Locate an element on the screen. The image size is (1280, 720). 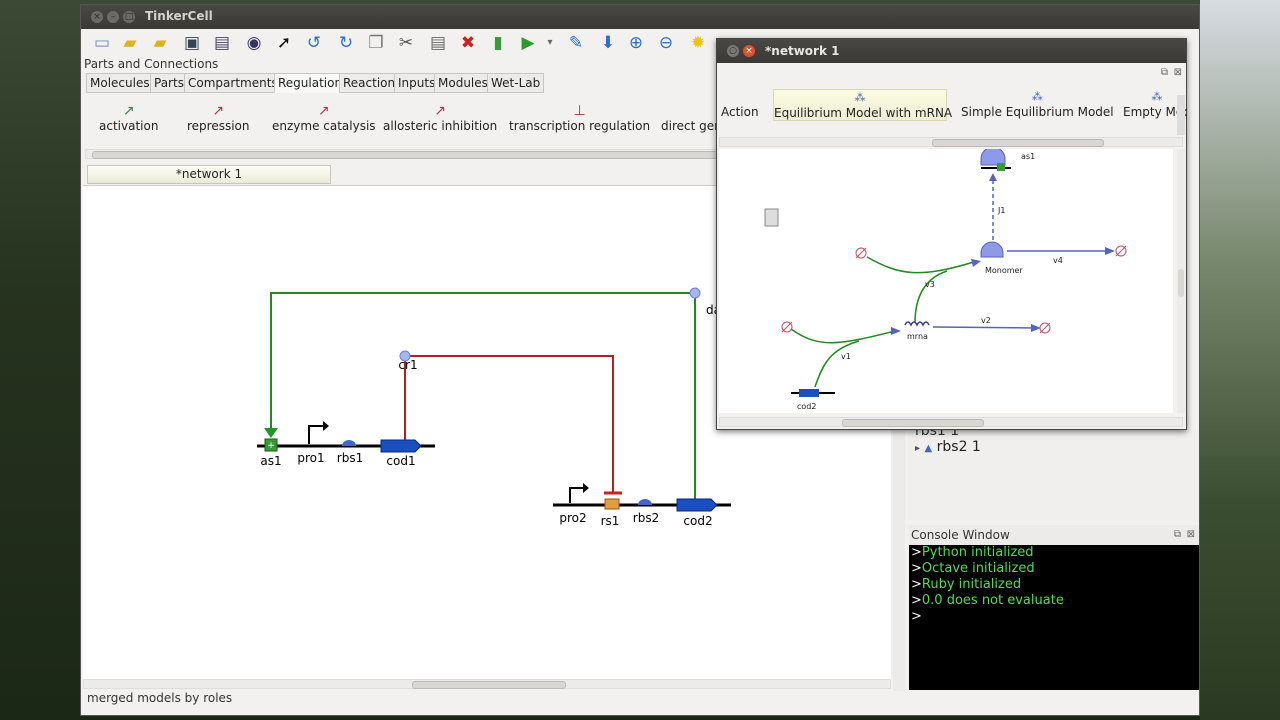
tree-row: ▸ ▲ rbs2 1 is located at coordinates (948, 447).